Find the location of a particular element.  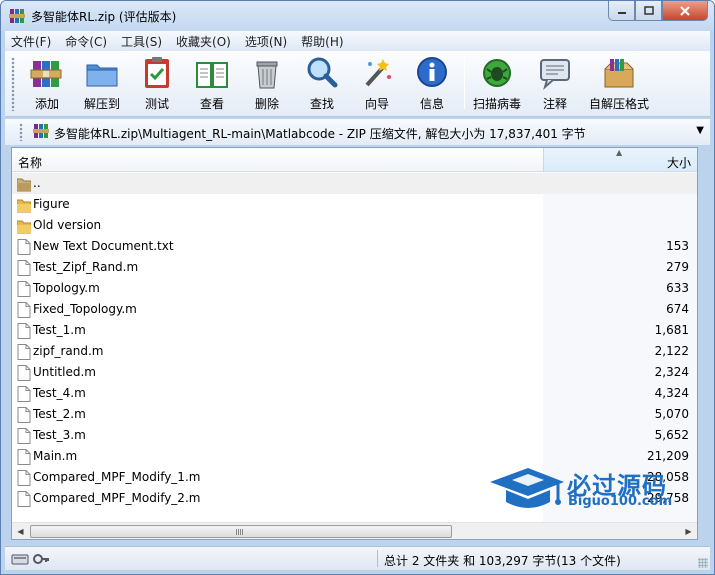

maximize-button is located at coordinates (648, 11).